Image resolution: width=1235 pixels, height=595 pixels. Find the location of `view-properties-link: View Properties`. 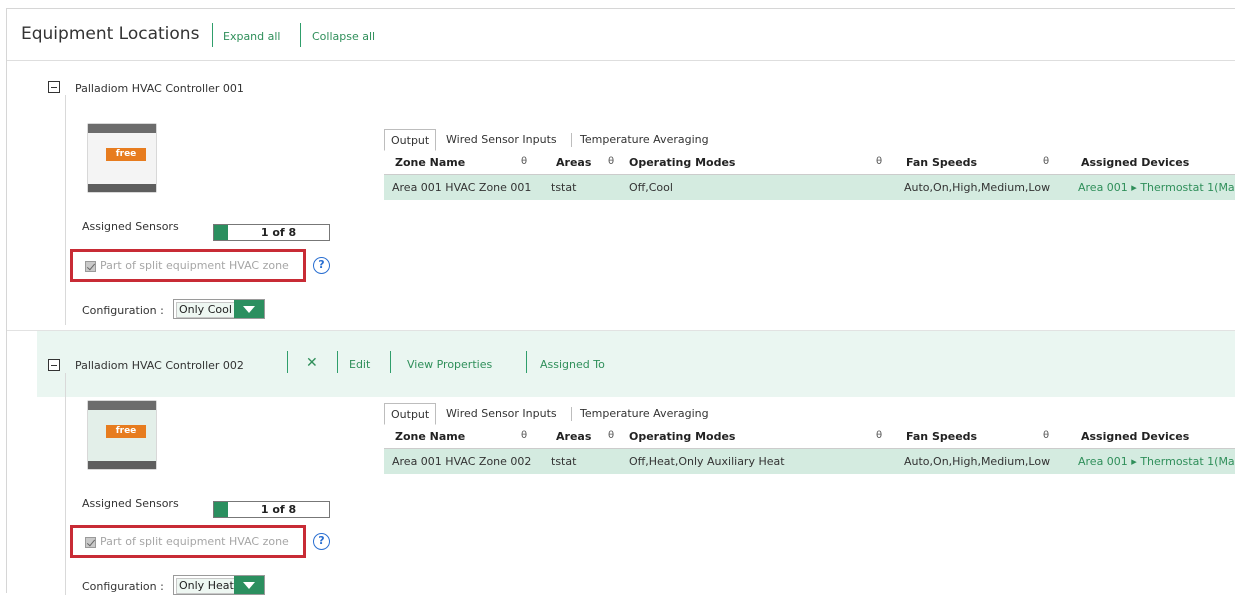

view-properties-link: View Properties is located at coordinates (449, 364).